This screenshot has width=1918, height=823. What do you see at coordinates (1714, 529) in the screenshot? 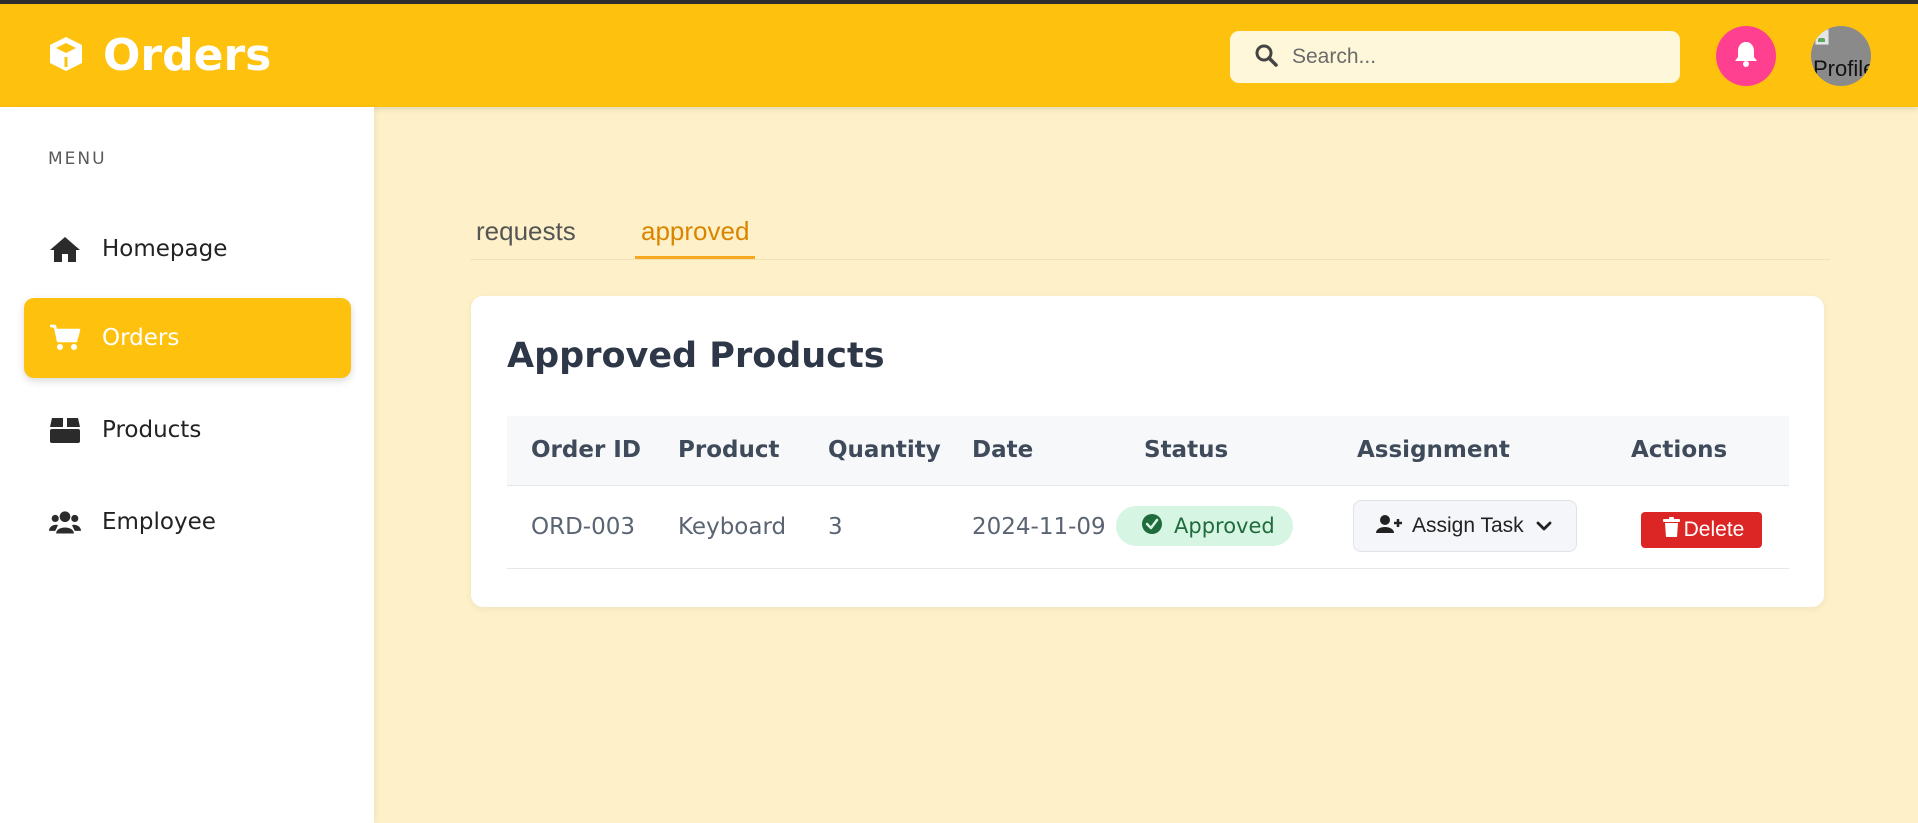
I see `delete-label: Delete` at bounding box center [1714, 529].